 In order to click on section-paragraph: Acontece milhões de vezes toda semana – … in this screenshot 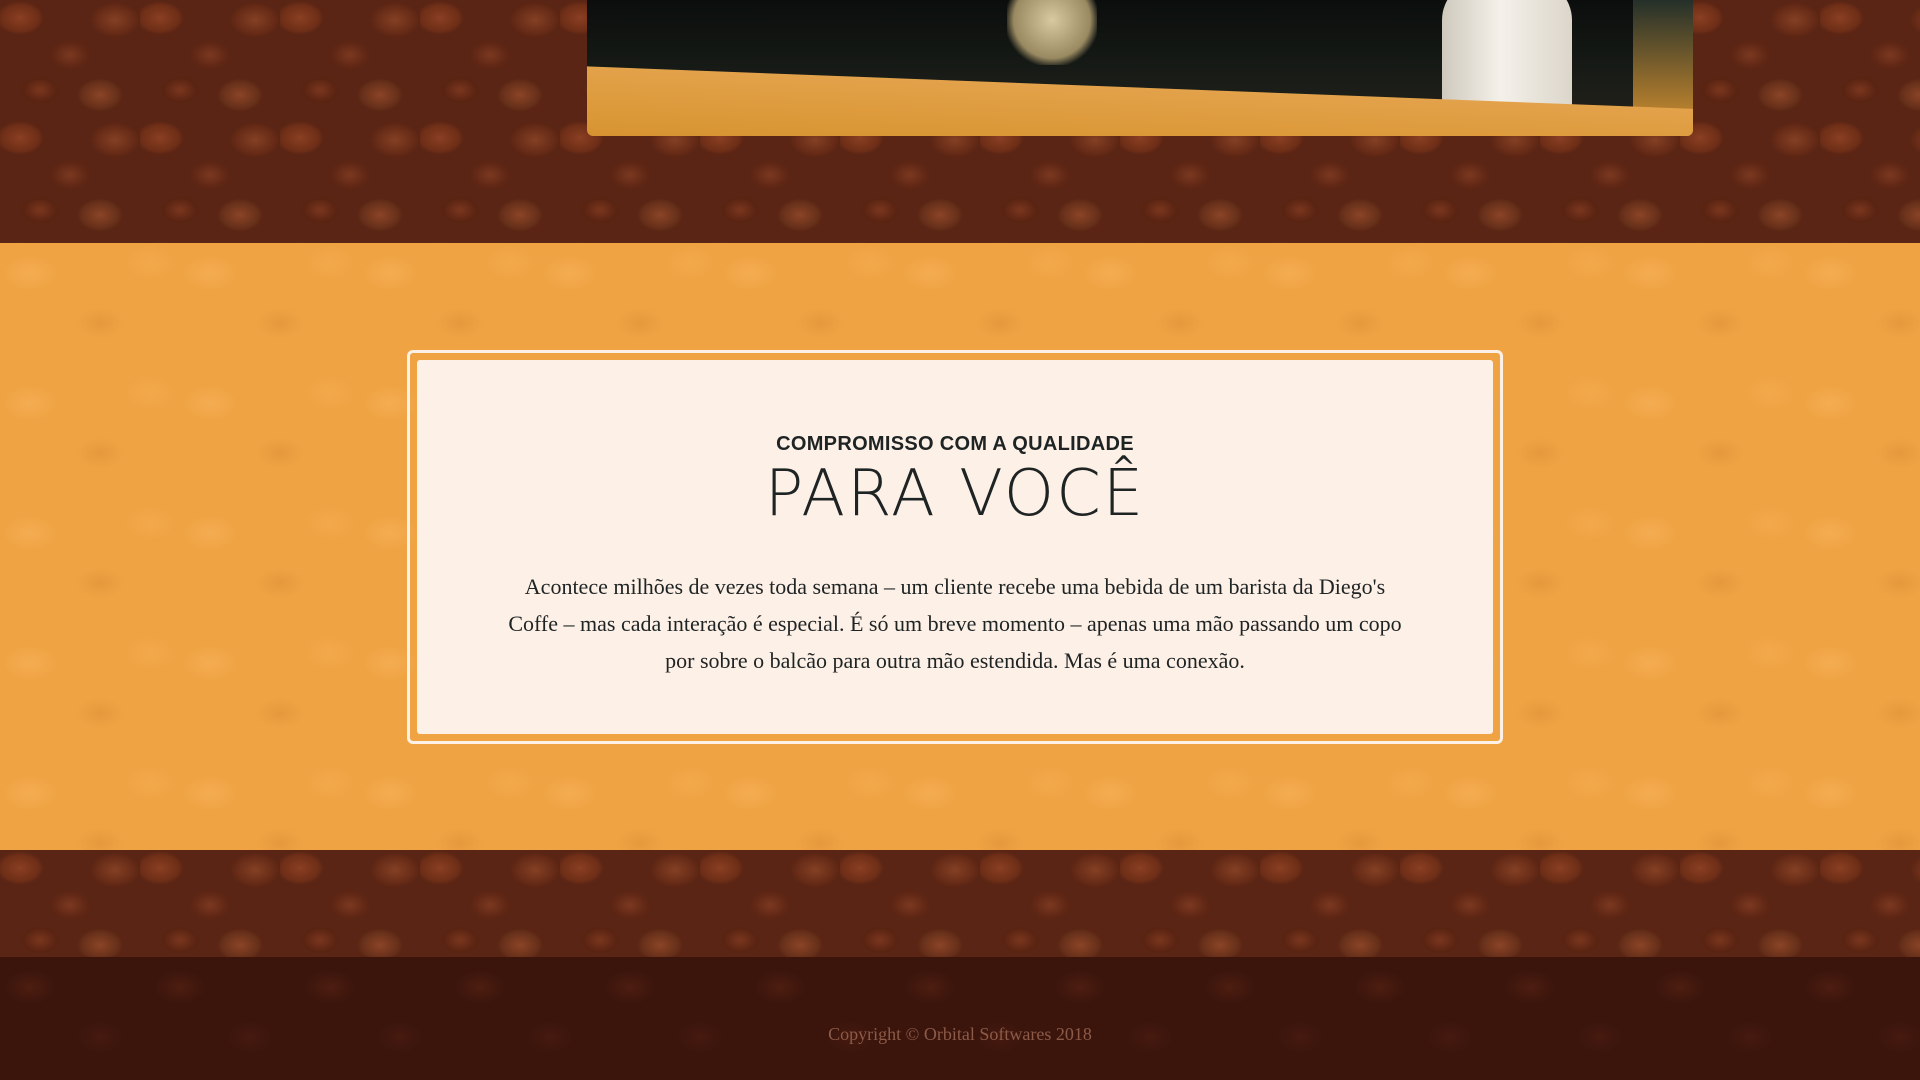, I will do `click(955, 623)`.